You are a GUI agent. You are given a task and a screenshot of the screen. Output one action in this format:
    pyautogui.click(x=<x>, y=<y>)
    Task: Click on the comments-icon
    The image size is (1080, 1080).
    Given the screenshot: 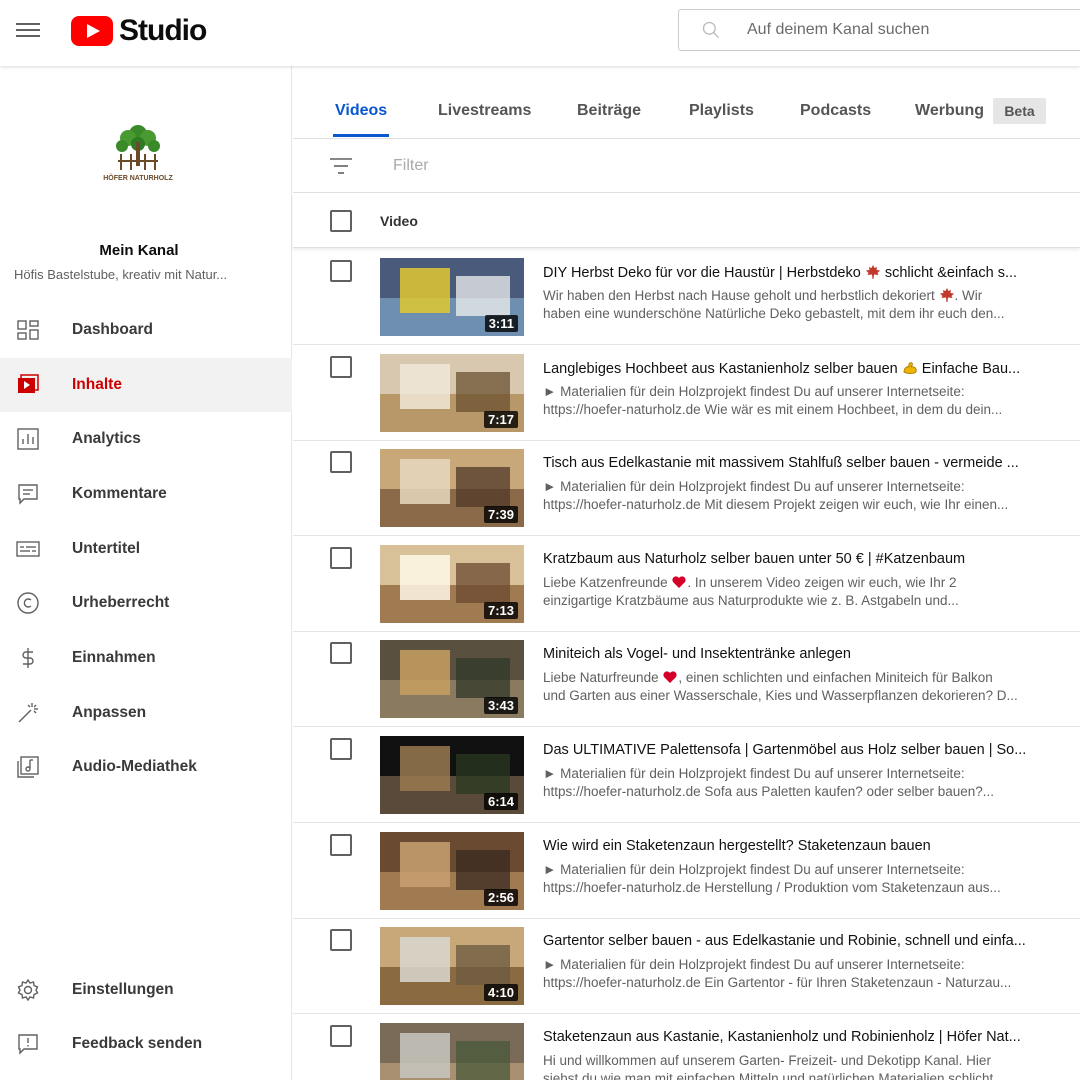 What is the action you would take?
    pyautogui.click(x=28, y=494)
    